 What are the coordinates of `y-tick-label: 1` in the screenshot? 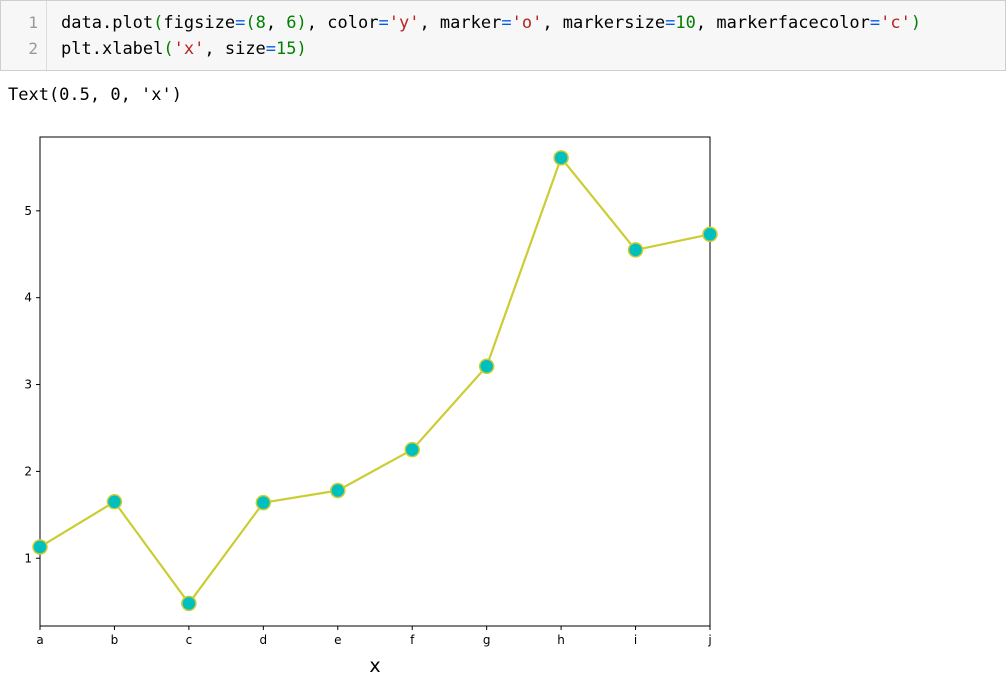 It's located at (28, 558).